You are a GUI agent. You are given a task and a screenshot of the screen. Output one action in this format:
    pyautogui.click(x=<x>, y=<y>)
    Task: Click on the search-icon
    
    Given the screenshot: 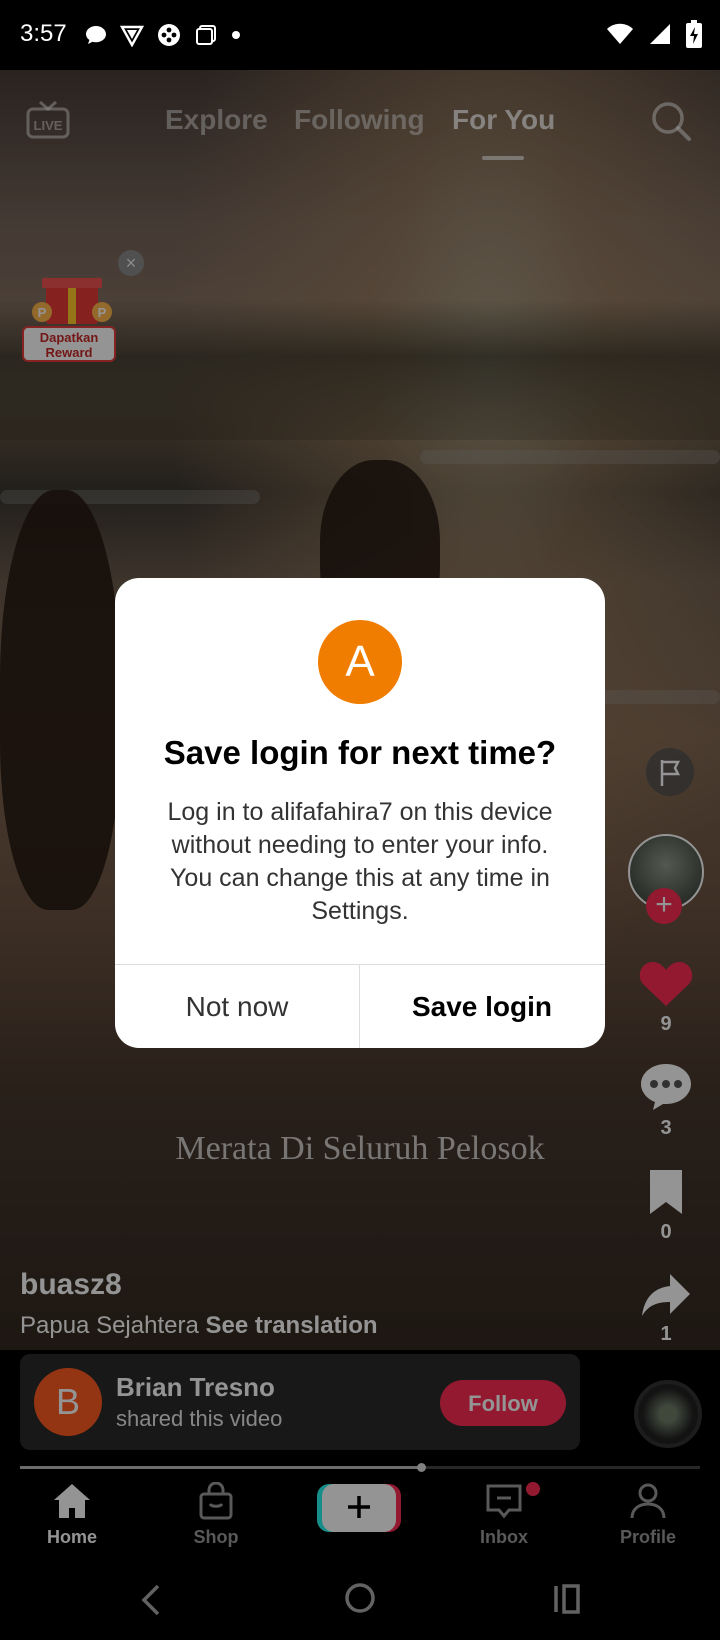 What is the action you would take?
    pyautogui.click(x=671, y=121)
    